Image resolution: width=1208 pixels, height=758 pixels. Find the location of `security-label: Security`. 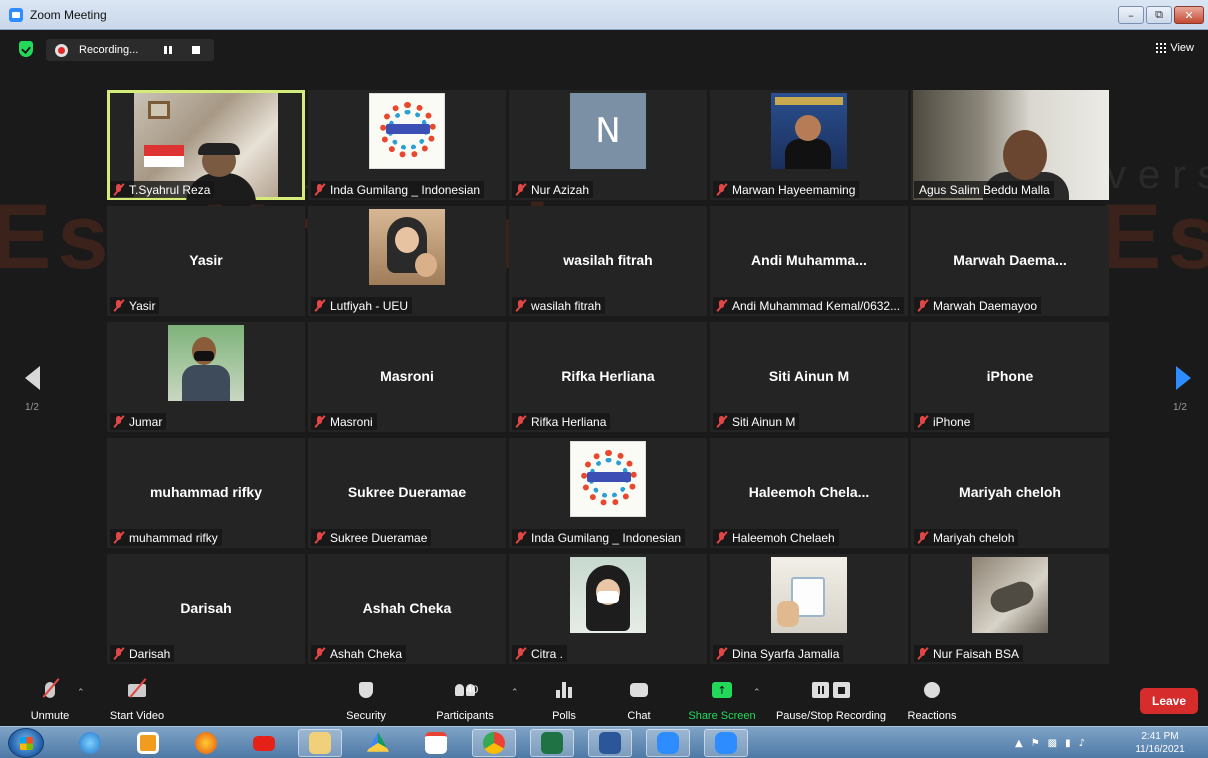

security-label: Security is located at coordinates (366, 716).